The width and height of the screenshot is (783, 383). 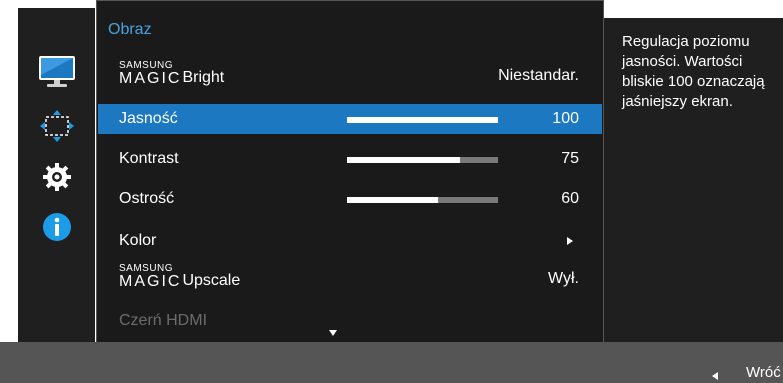 I want to click on menu-item-value: Wył., so click(x=563, y=278).